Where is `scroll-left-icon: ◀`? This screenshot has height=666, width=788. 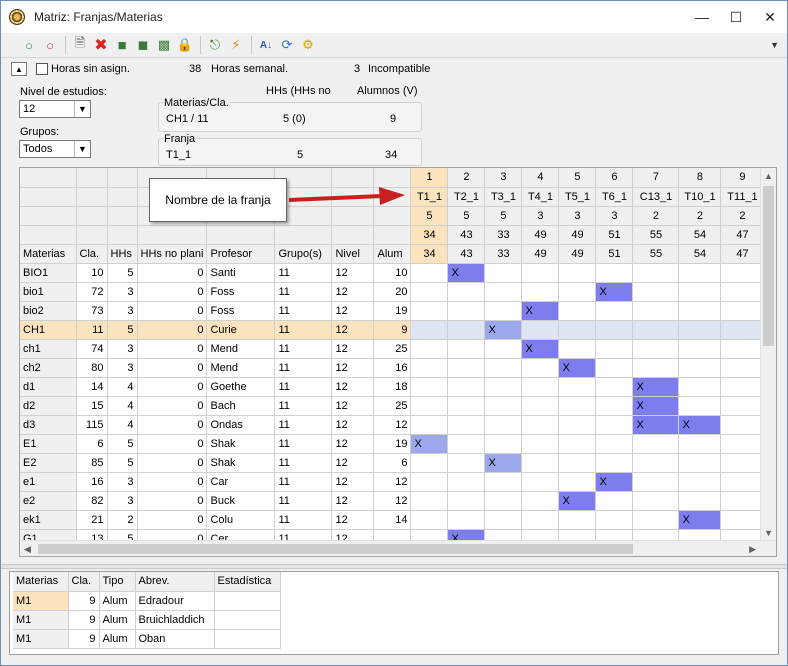
scroll-left-icon: ◀ is located at coordinates (27, 549).